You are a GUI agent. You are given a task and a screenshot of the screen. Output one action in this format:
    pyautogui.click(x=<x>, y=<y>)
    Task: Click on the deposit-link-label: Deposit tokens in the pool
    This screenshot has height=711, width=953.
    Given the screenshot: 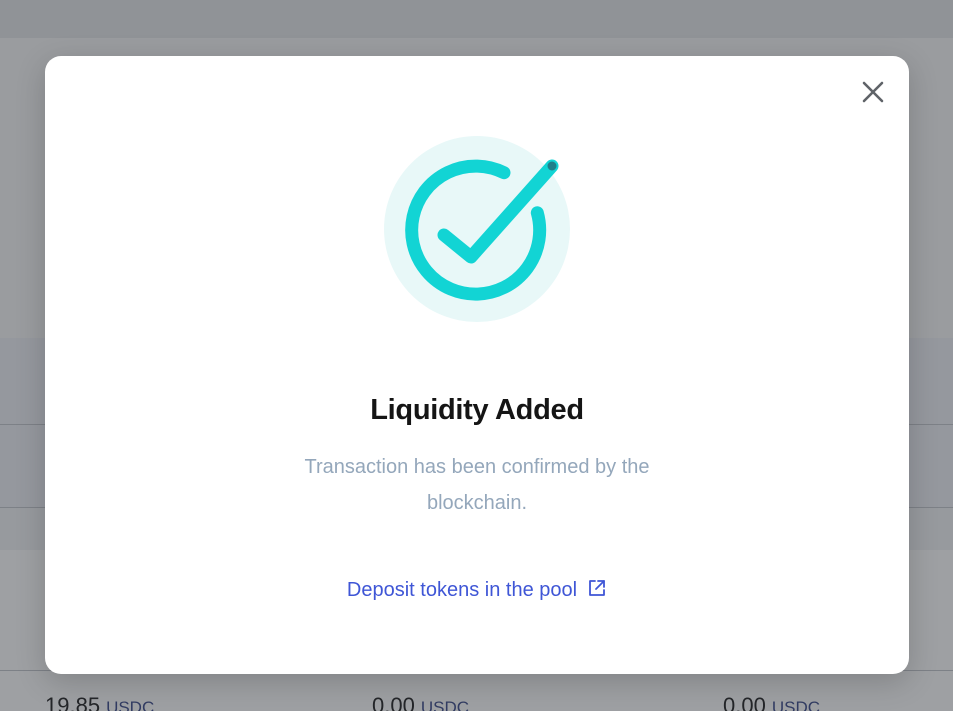 What is the action you would take?
    pyautogui.click(x=462, y=590)
    